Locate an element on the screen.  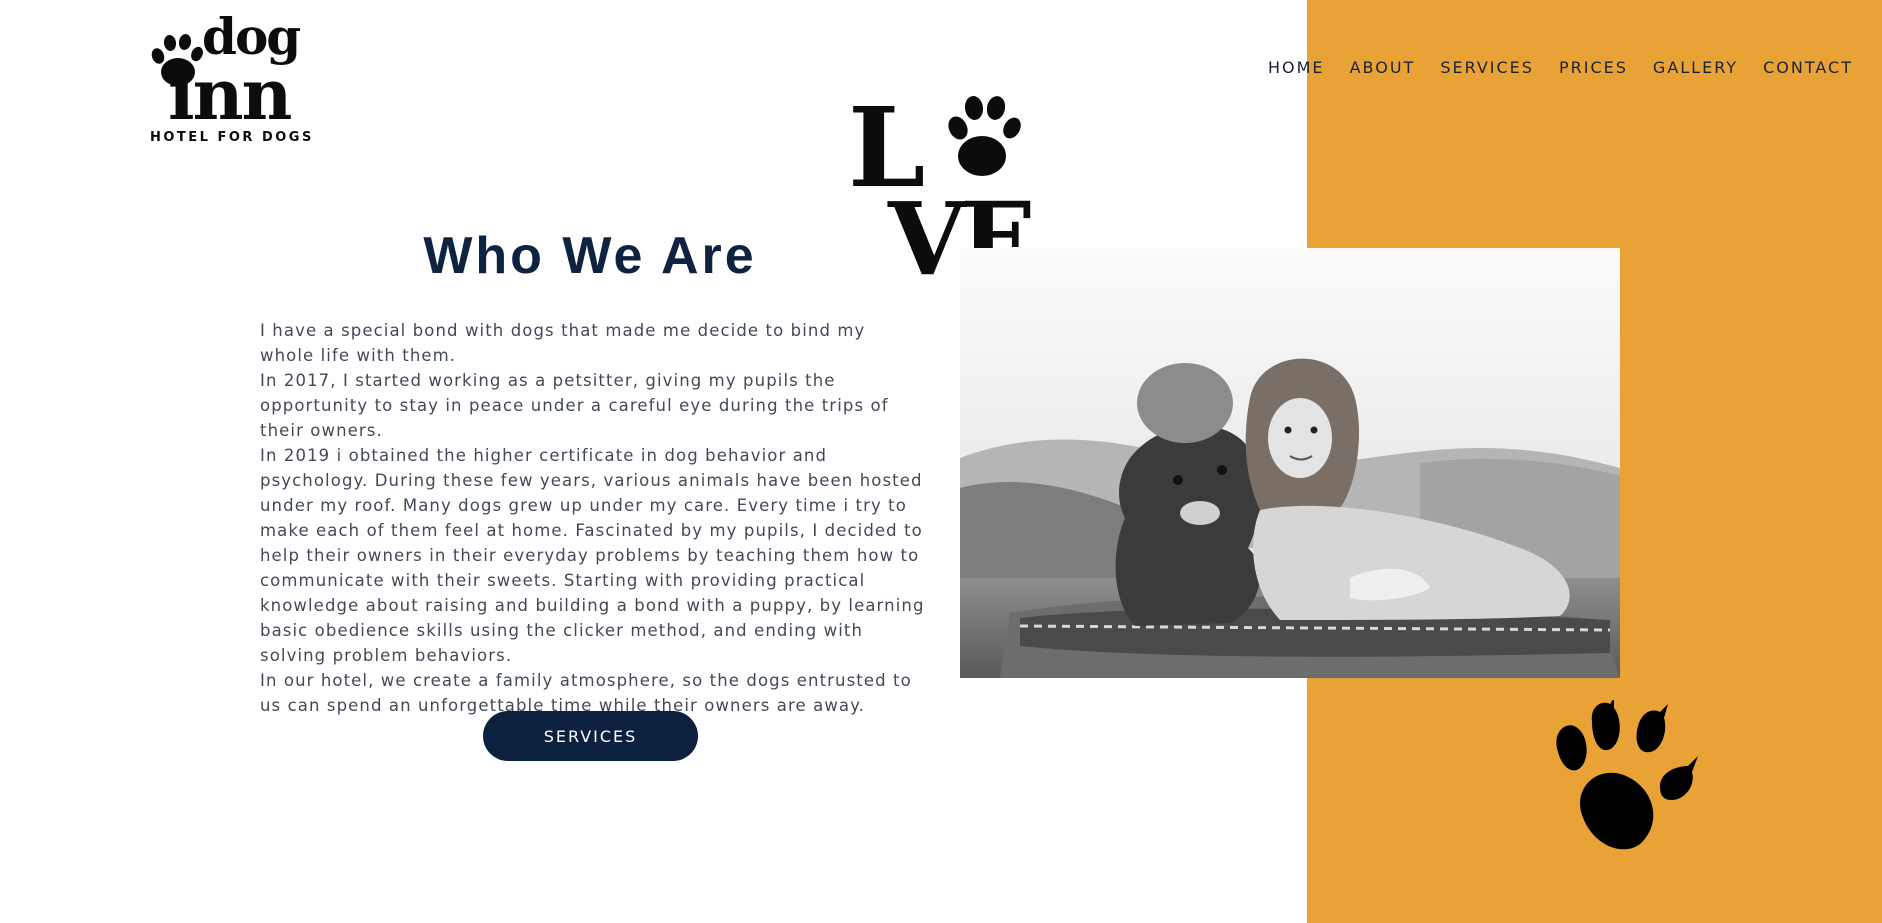
nav-services: SERVICES is located at coordinates (1487, 67).